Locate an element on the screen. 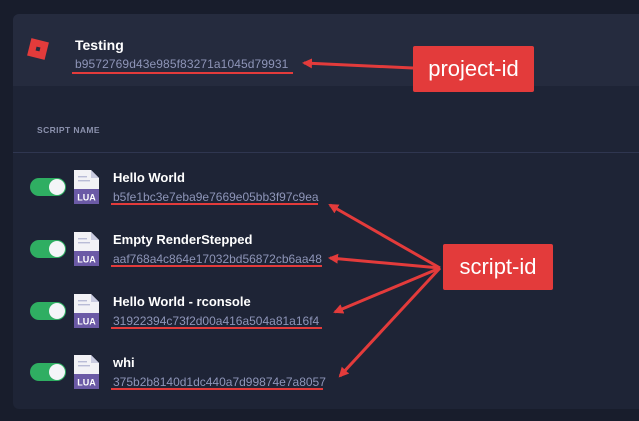 The width and height of the screenshot is (639, 421). arrow-project-id is located at coordinates (358, 64).